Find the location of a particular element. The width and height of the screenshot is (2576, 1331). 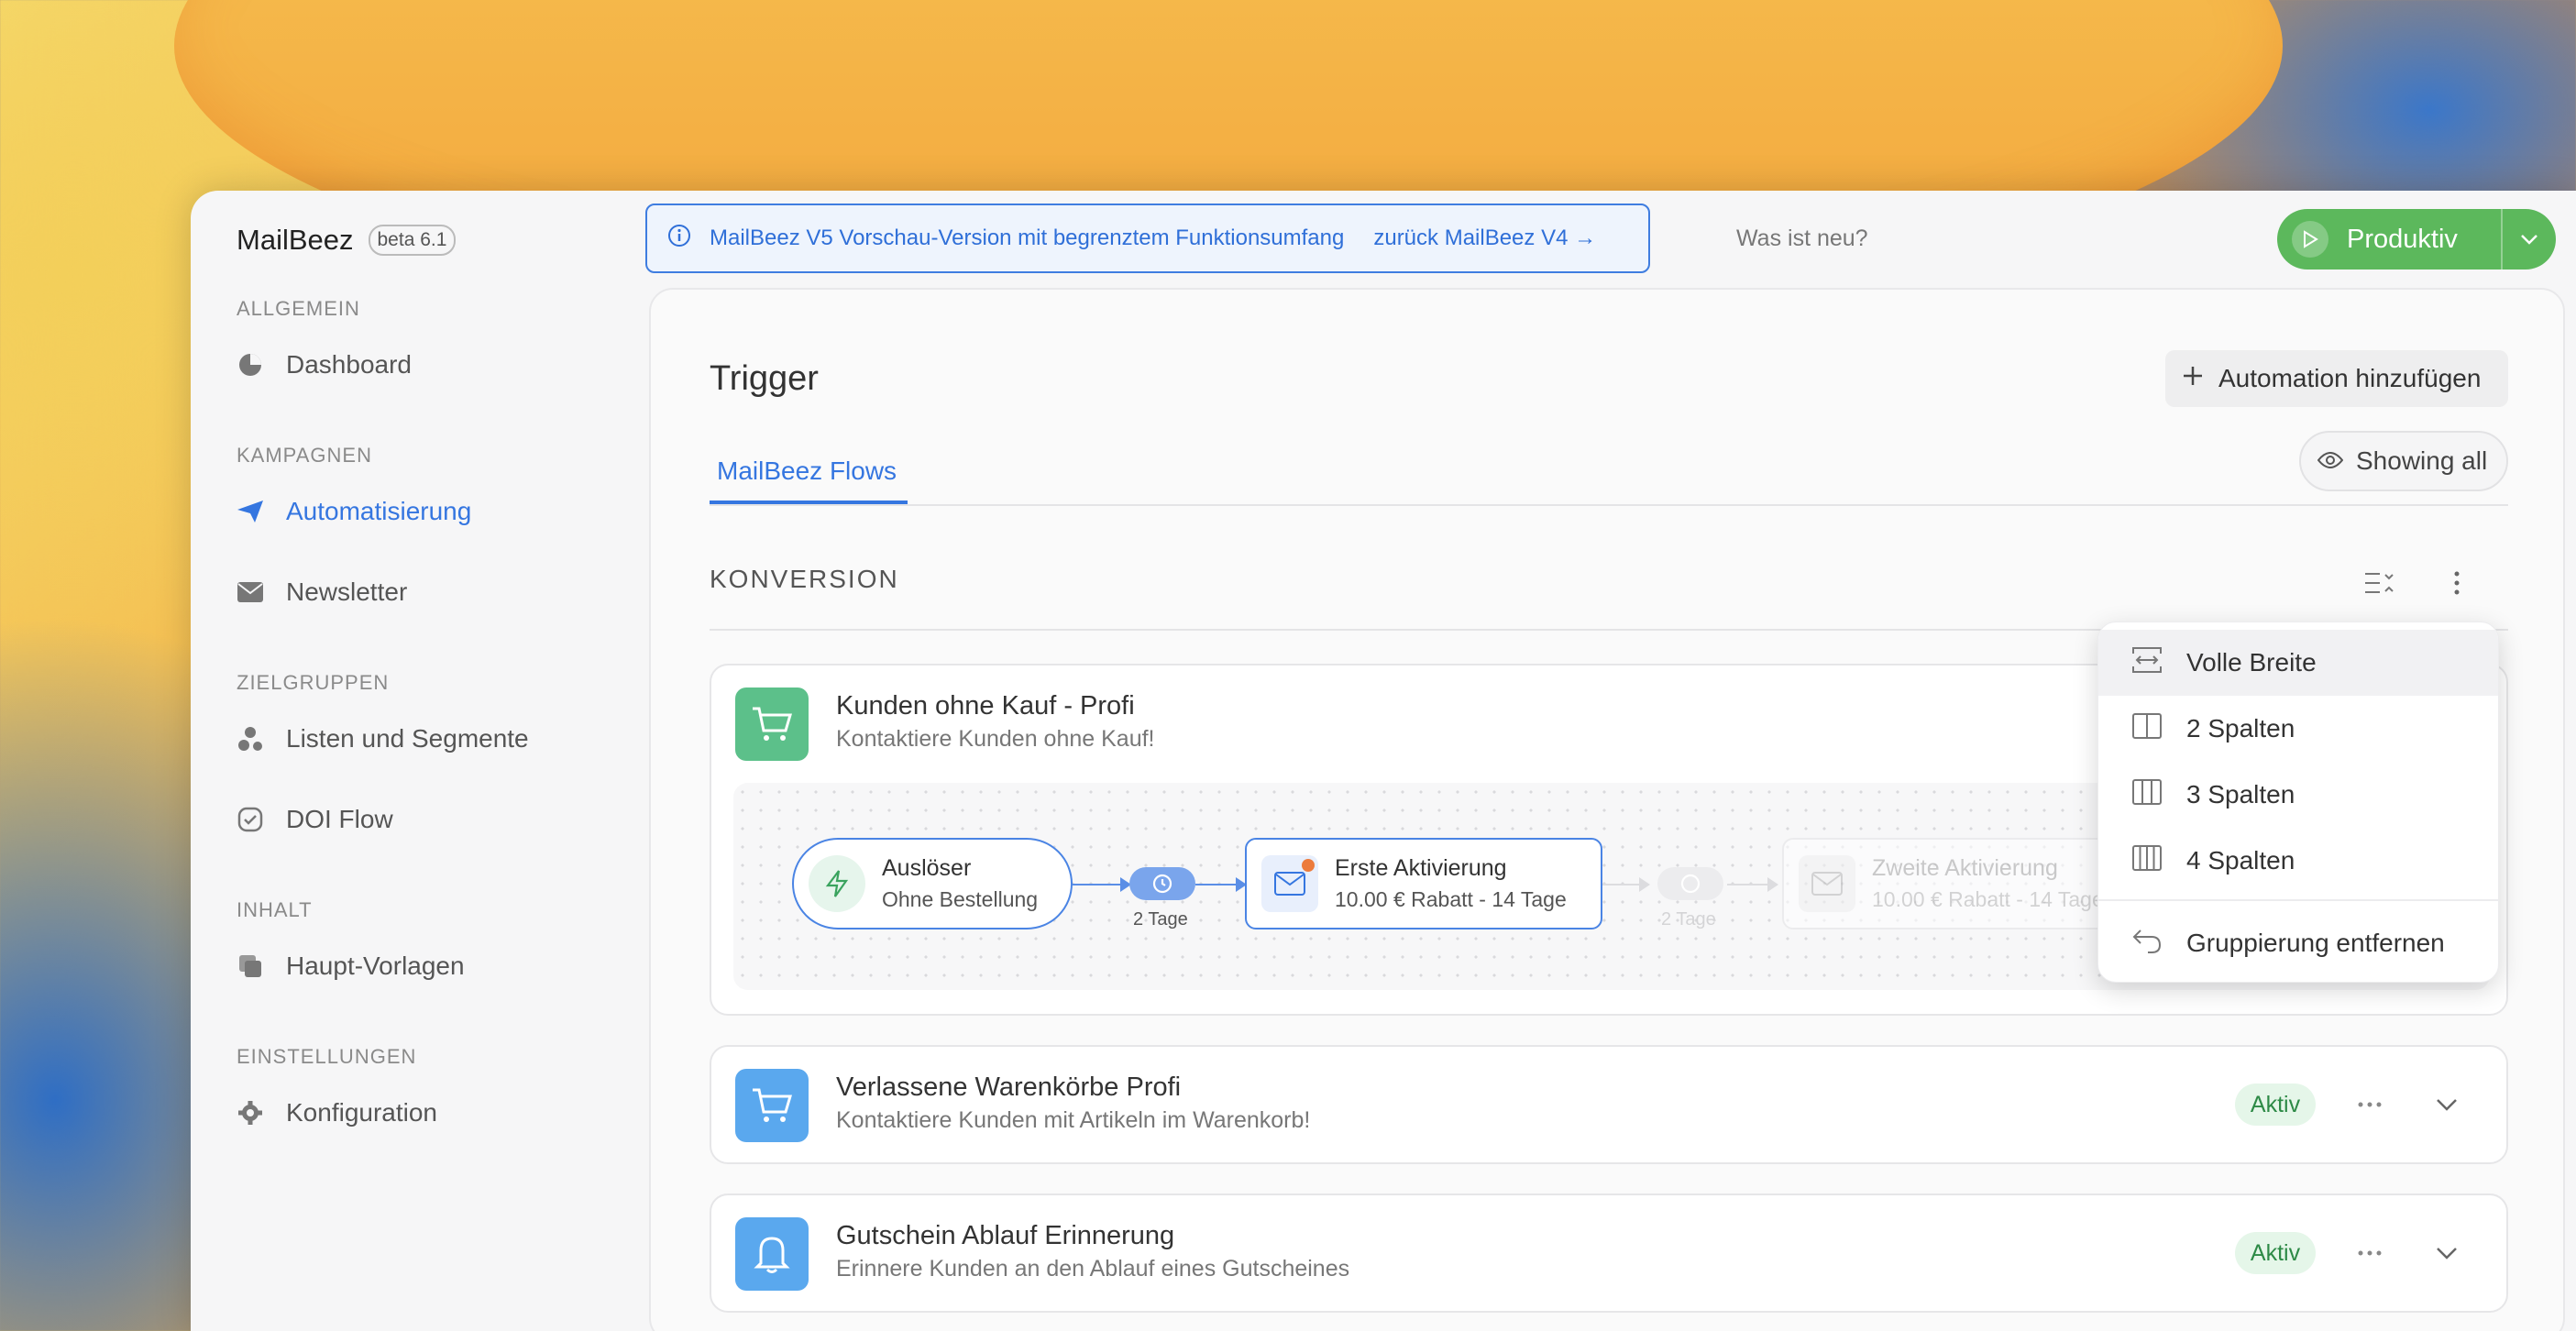

menu-item-4-spalten: 4 Spalten is located at coordinates (2298, 861).